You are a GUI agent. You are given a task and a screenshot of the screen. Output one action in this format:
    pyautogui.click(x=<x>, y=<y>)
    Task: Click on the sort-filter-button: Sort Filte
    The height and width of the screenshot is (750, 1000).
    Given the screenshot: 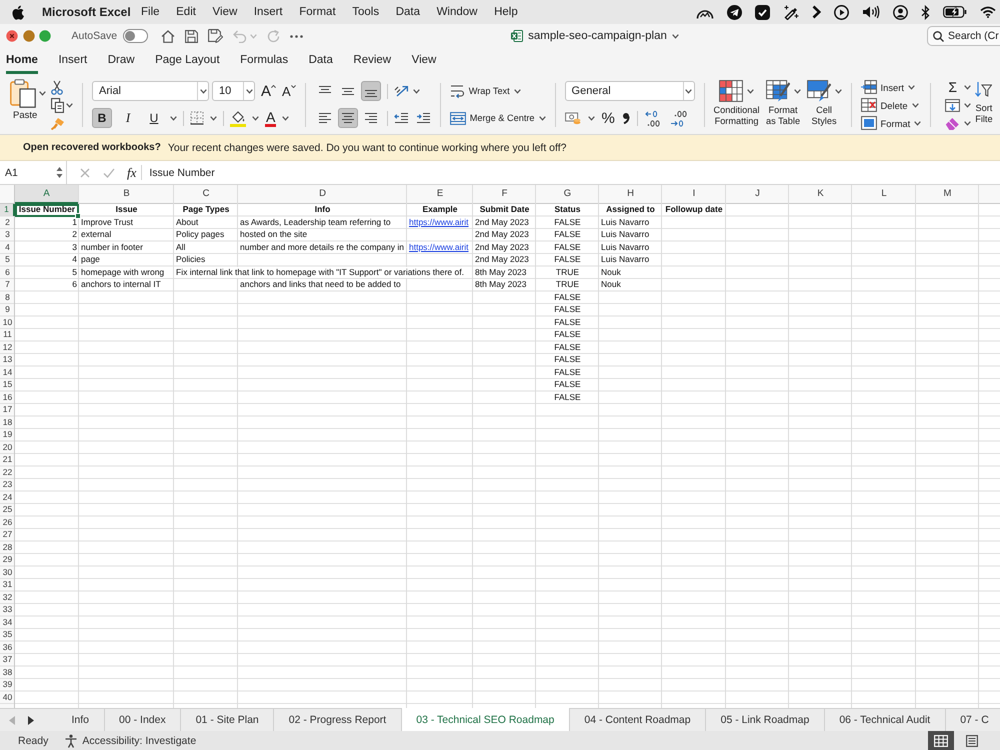 What is the action you would take?
    pyautogui.click(x=984, y=102)
    